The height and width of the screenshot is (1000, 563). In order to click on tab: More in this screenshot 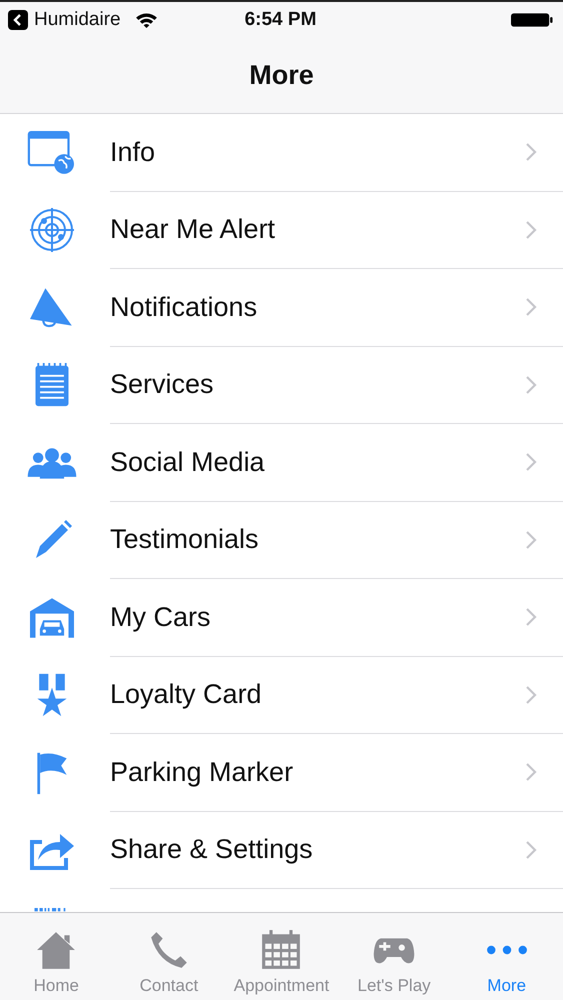, I will do `click(506, 956)`.